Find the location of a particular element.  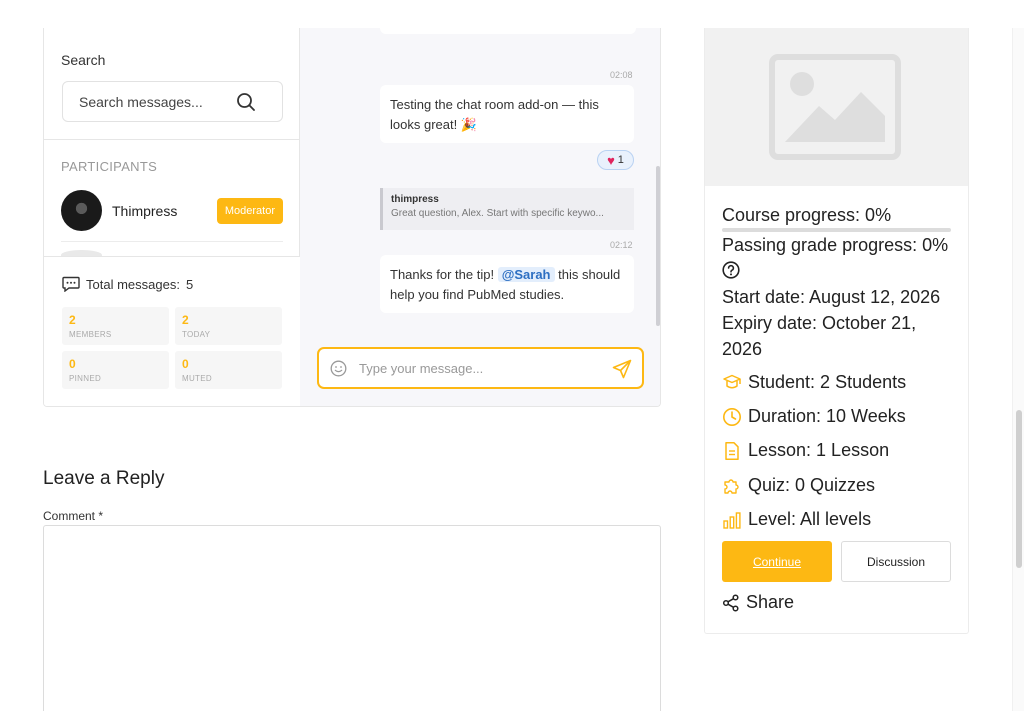

user-mention: @Sarah is located at coordinates (526, 274).